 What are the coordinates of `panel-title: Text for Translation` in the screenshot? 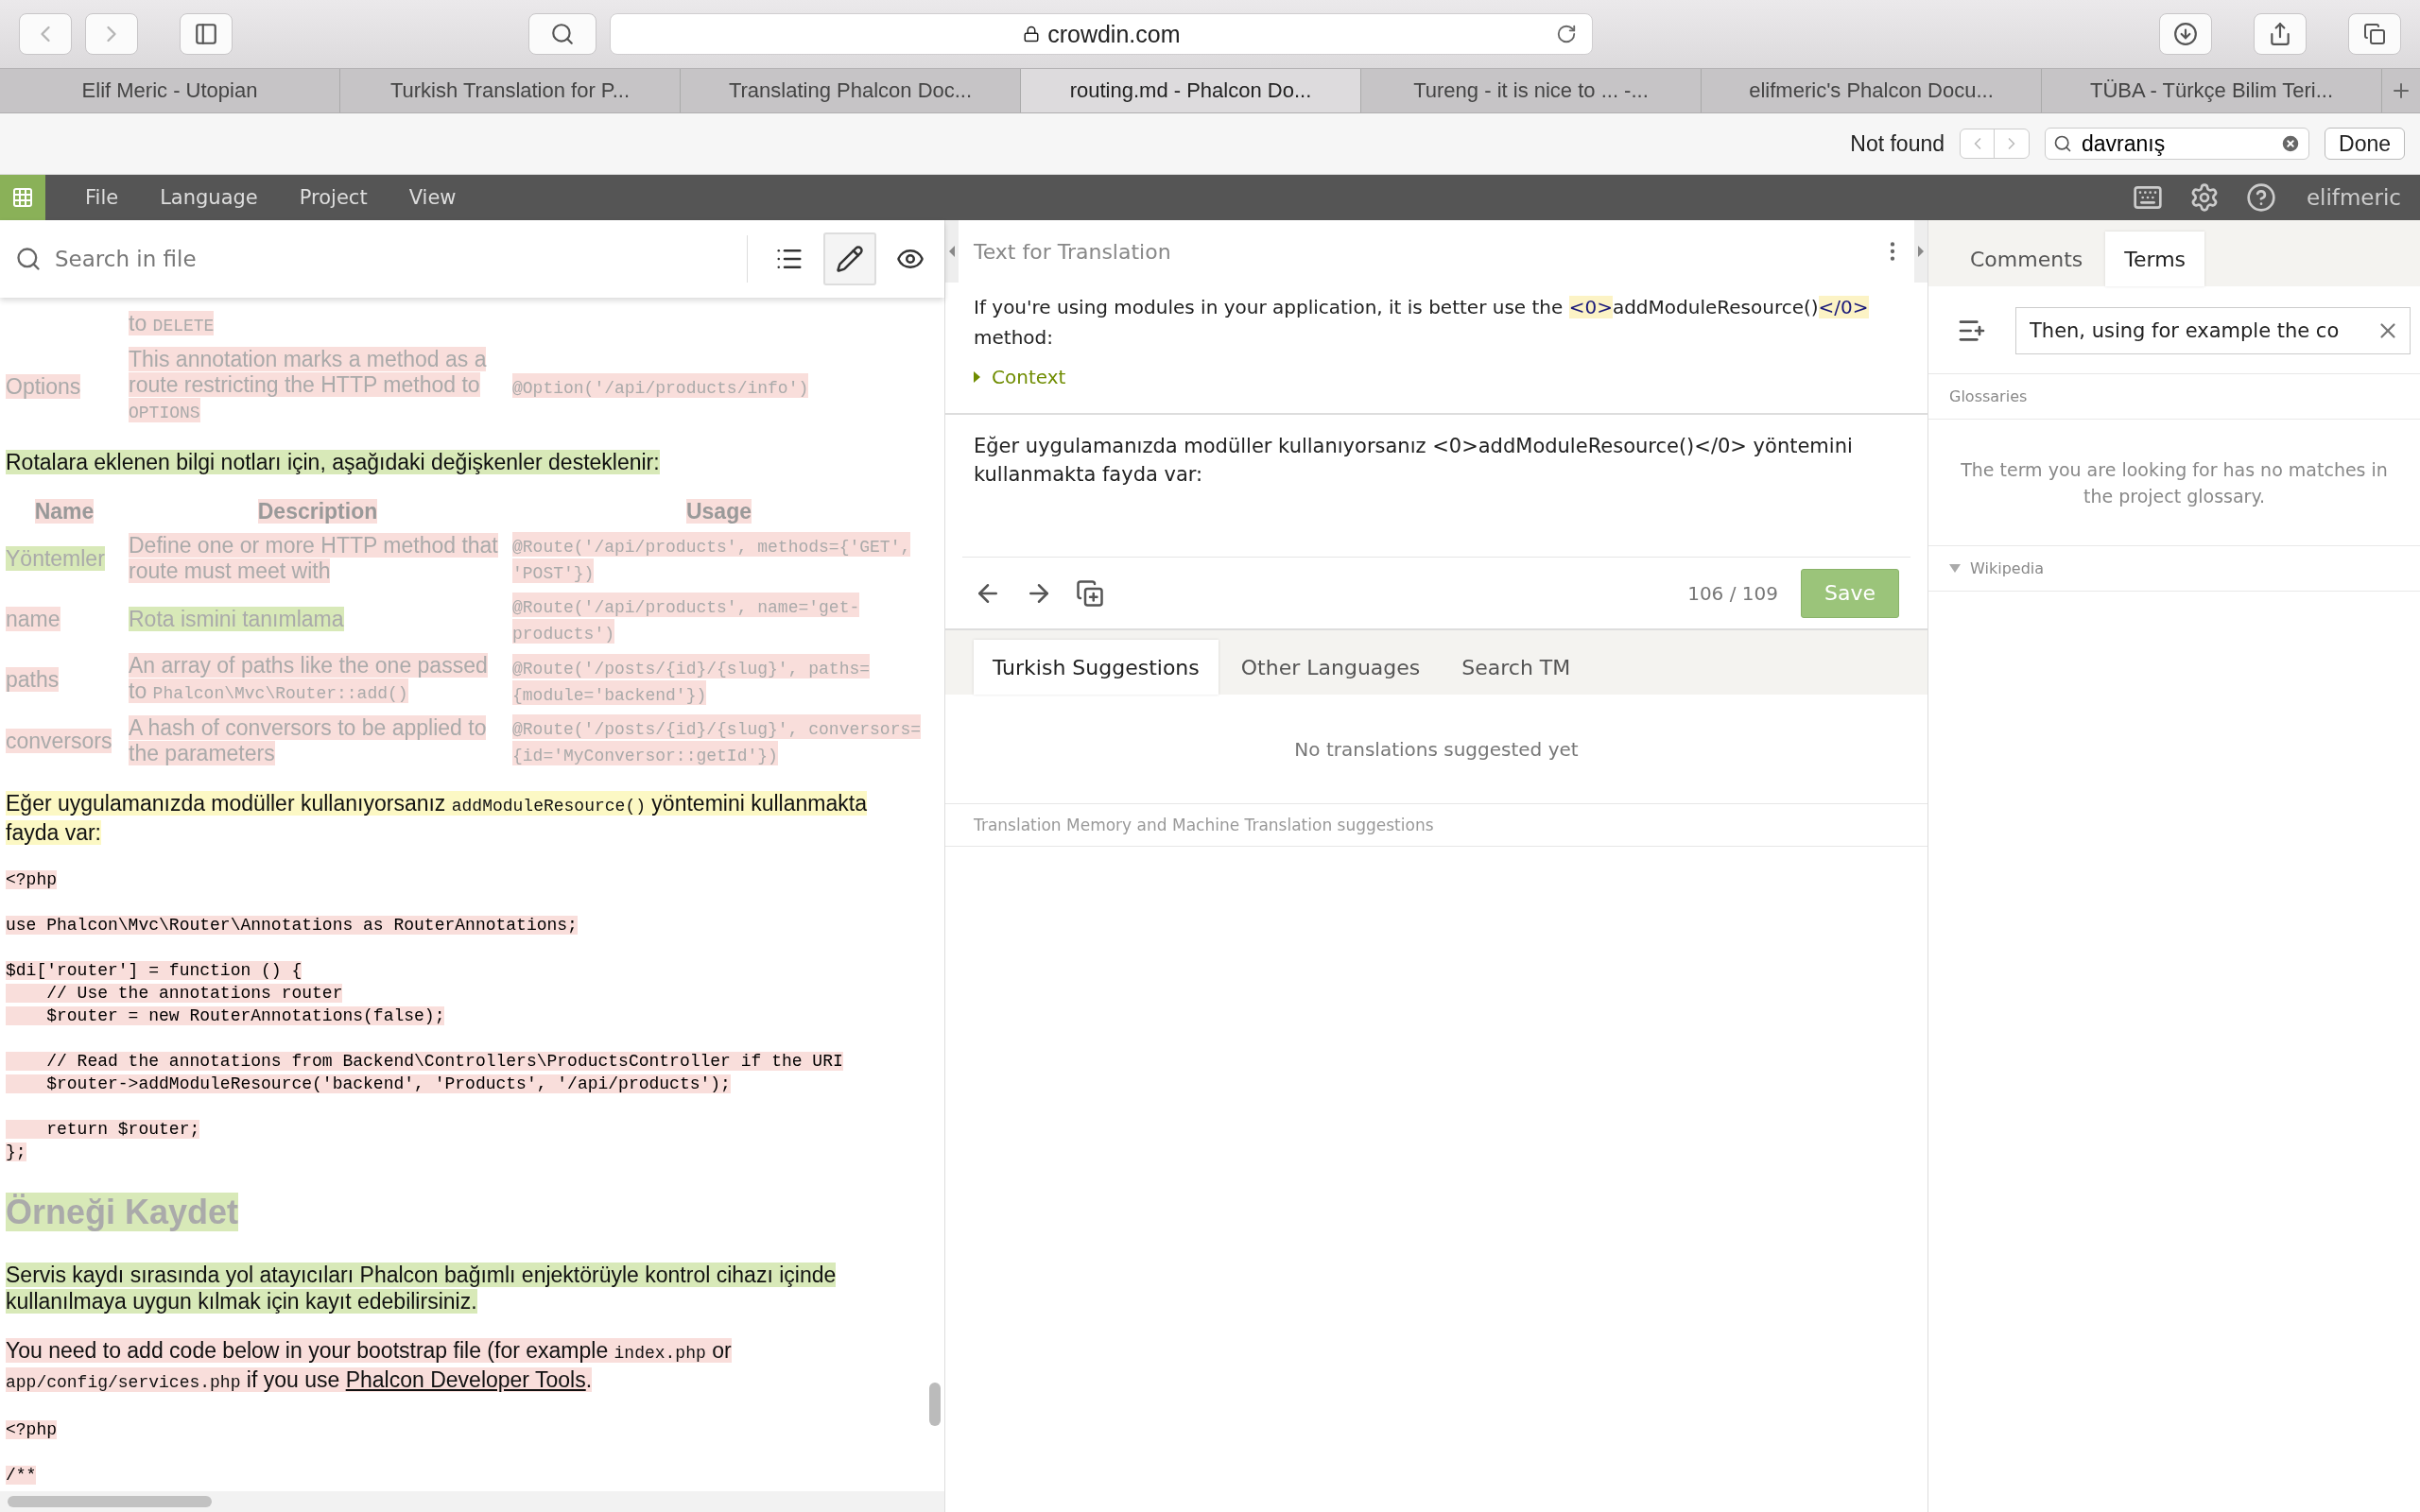 It's located at (1072, 251).